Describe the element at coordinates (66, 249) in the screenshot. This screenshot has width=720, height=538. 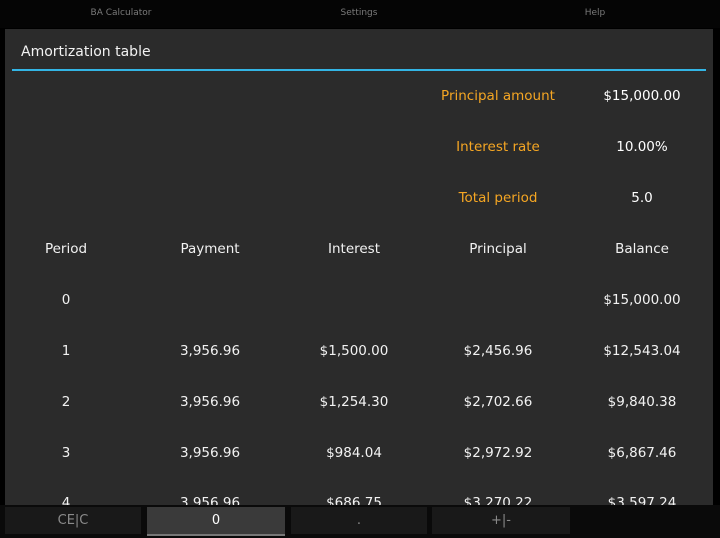
I see `column-header-period: Period` at that location.